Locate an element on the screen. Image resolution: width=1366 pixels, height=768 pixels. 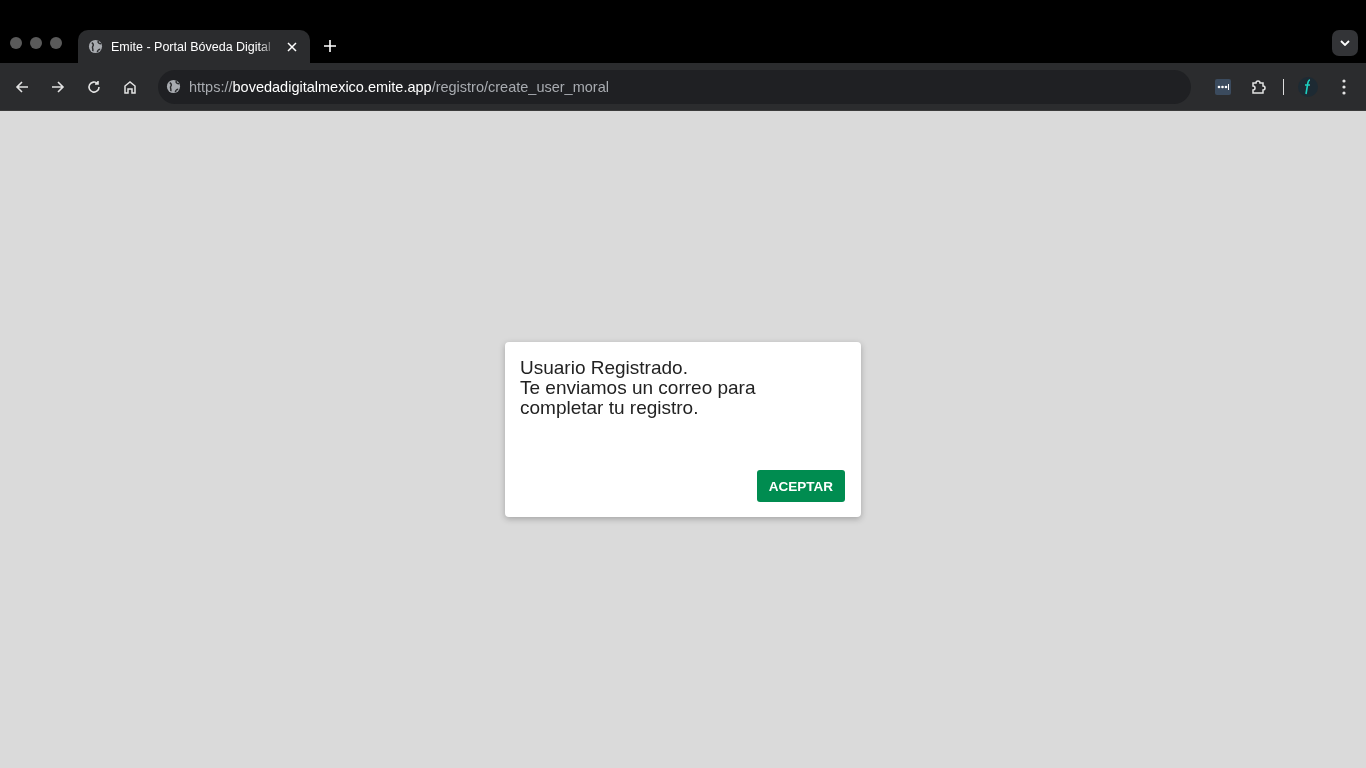
extension-icon is located at coordinates (1308, 86).